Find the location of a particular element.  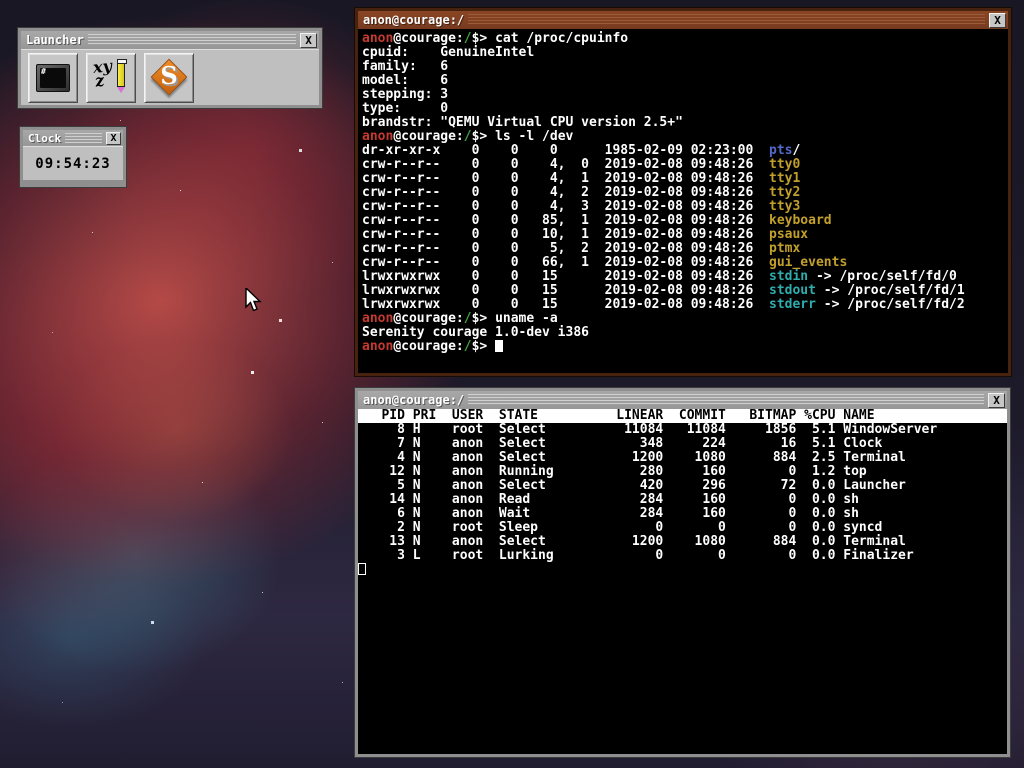

clock-titlebar: Clock X is located at coordinates (73, 138).